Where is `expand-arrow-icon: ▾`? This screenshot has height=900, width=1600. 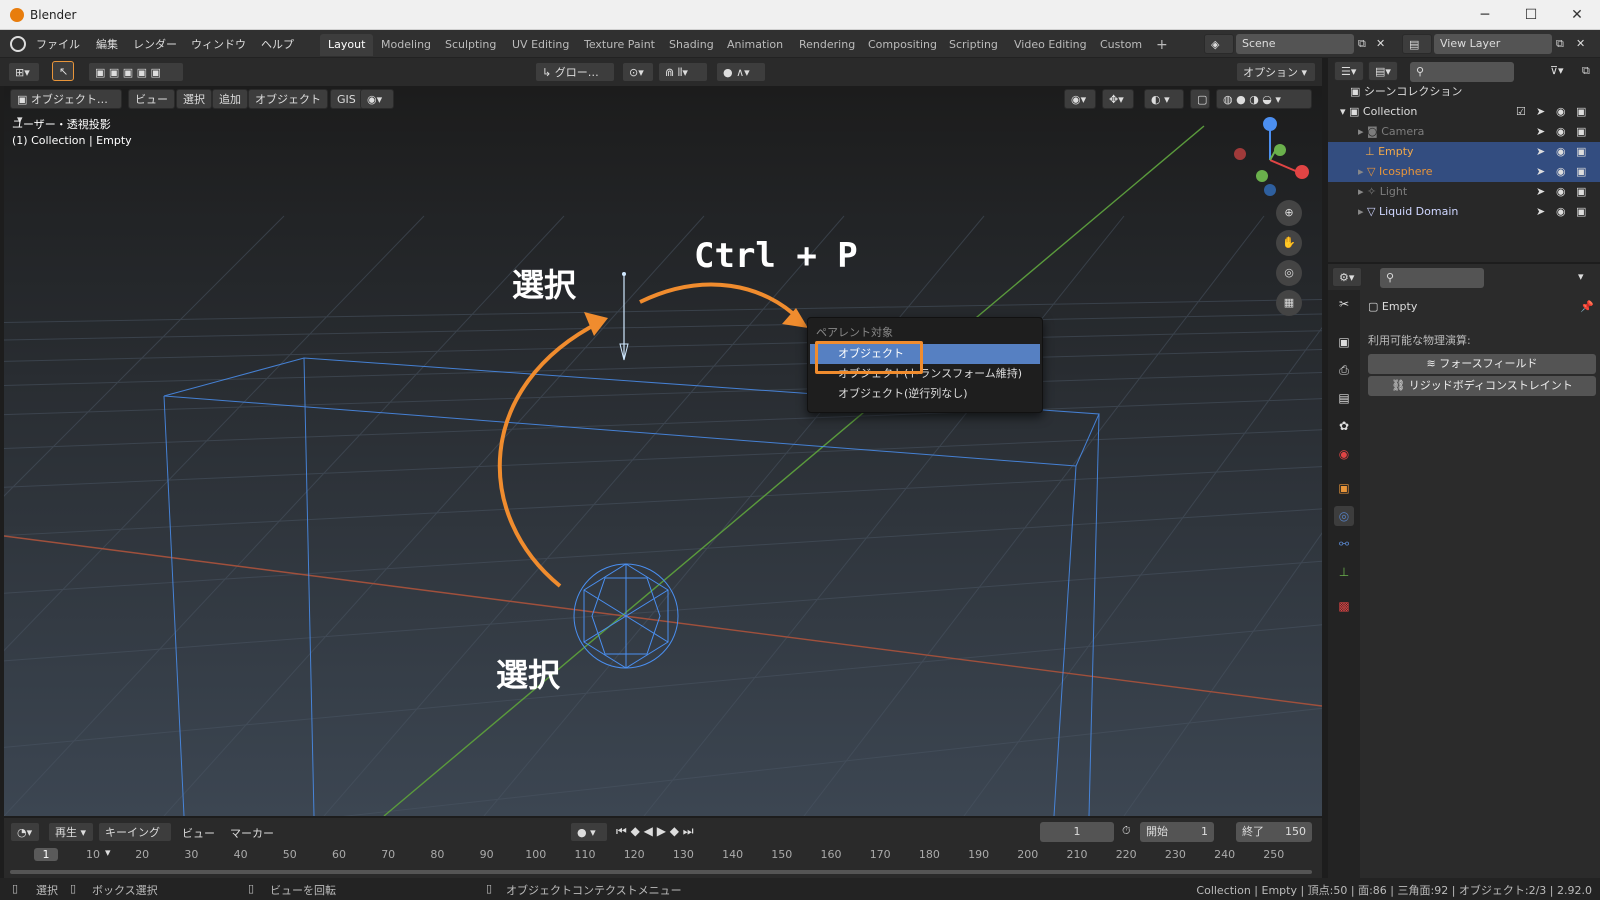 expand-arrow-icon: ▾ is located at coordinates (1344, 111).